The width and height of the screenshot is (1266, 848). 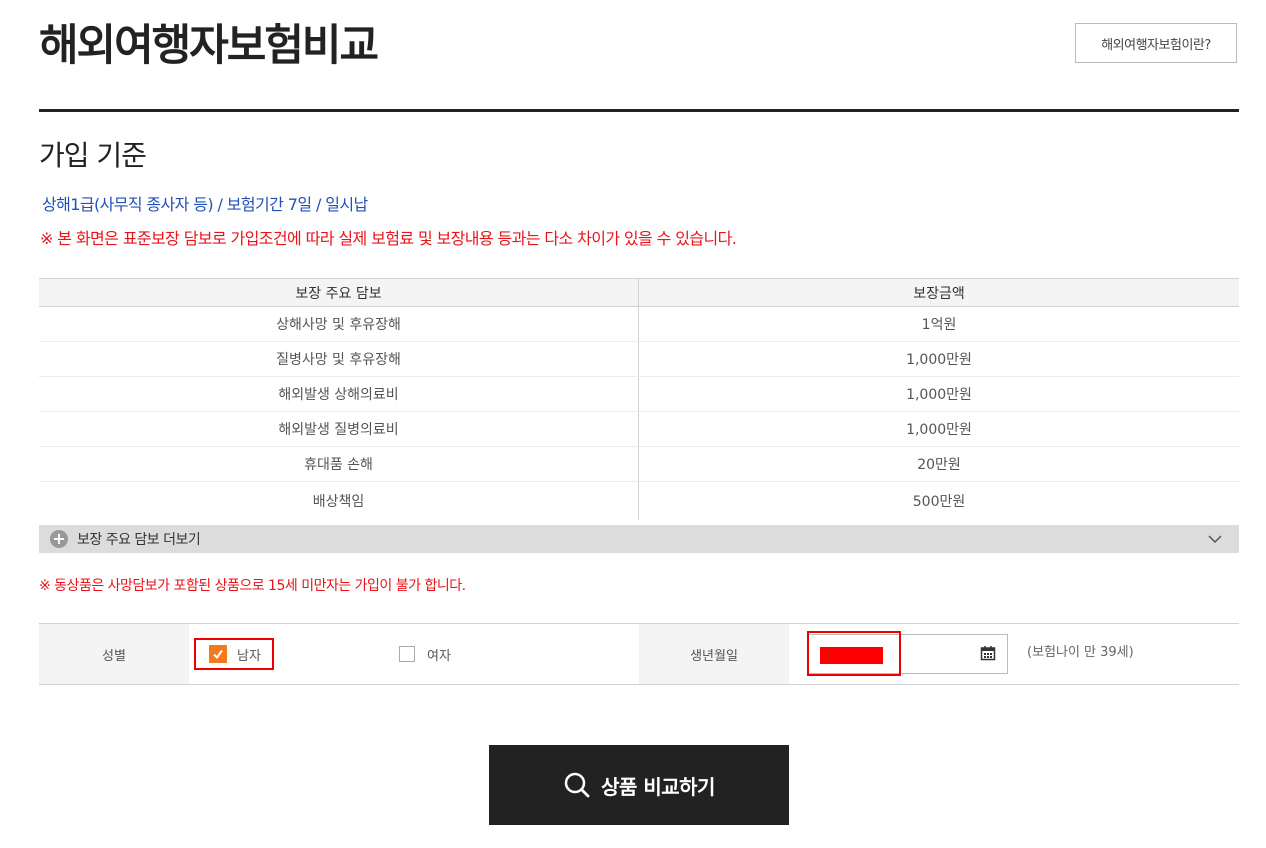 I want to click on about-insurance-button: 해외여행자보험이란?, so click(x=1156, y=43).